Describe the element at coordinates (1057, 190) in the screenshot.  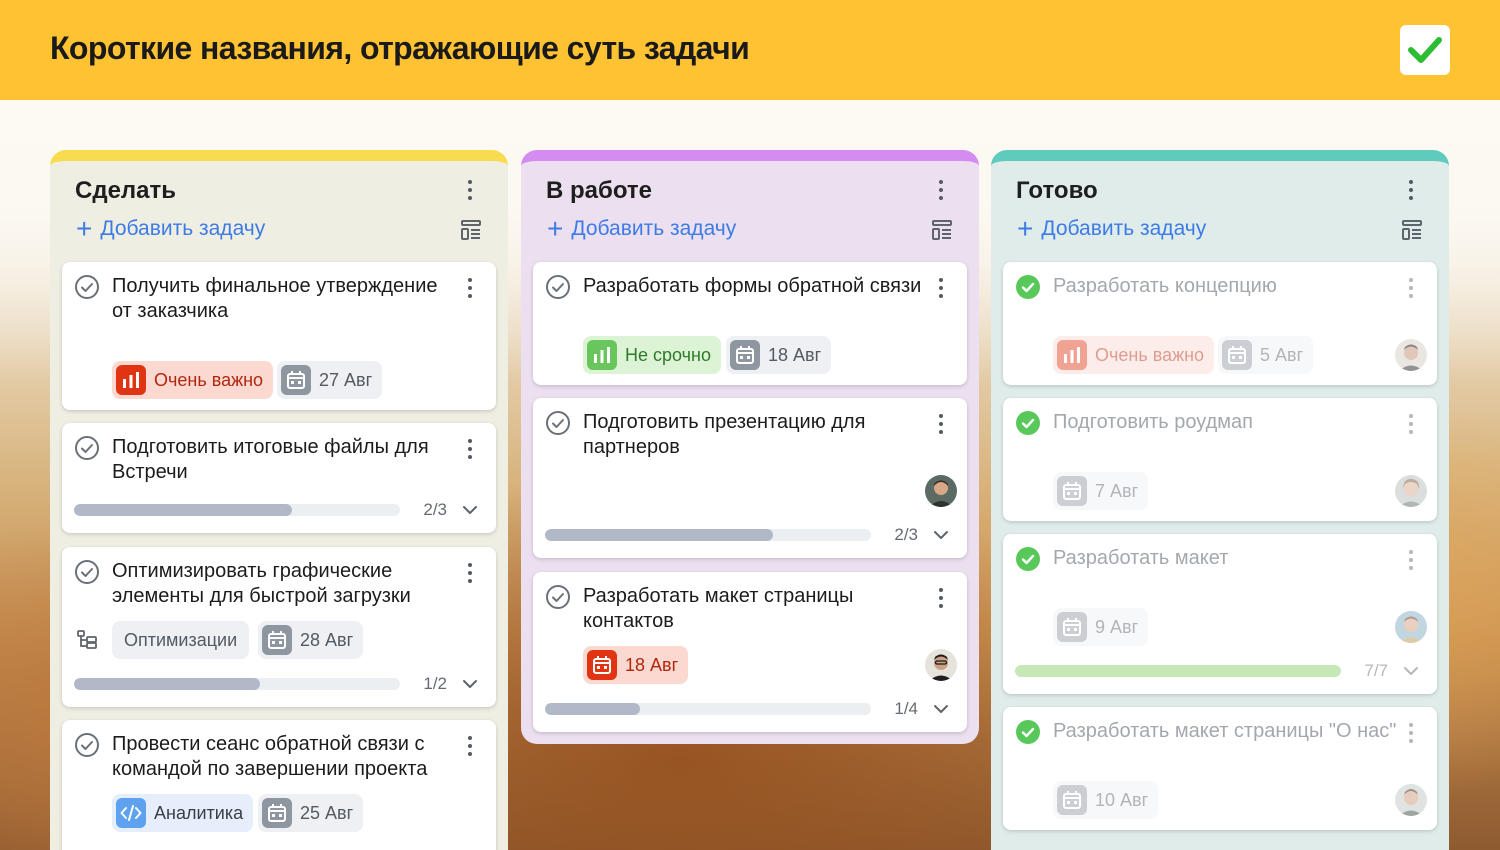
I see `column-title: Готово` at that location.